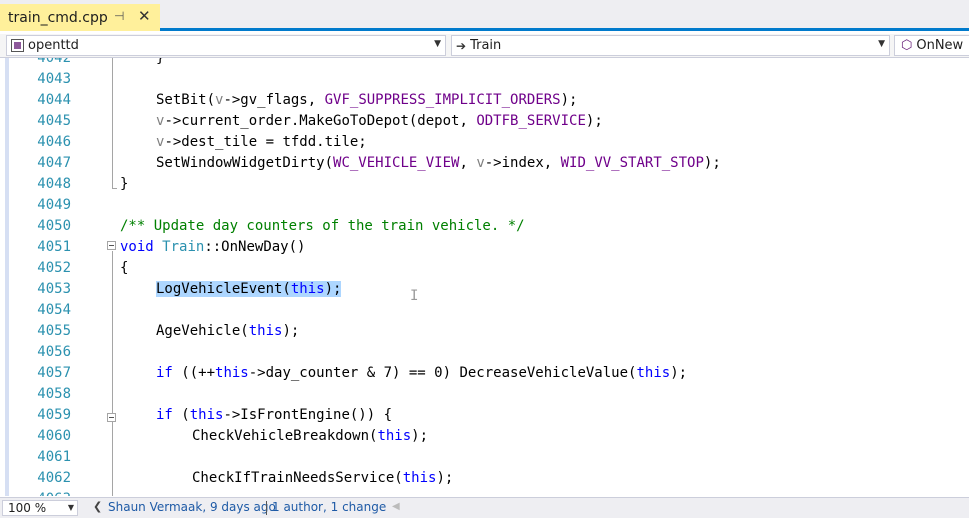 This screenshot has height=518, width=969. Describe the element at coordinates (329, 507) in the screenshot. I see `changes-link: 1 author, 1 change` at that location.